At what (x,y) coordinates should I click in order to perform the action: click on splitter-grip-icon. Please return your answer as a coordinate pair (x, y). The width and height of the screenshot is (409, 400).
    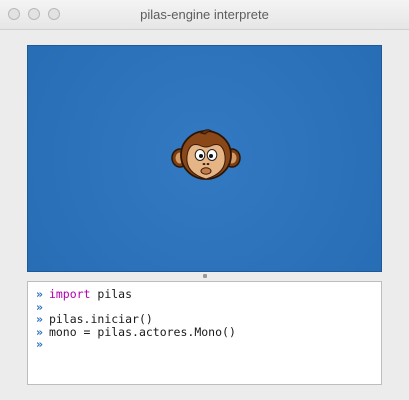
    Looking at the image, I should click on (205, 276).